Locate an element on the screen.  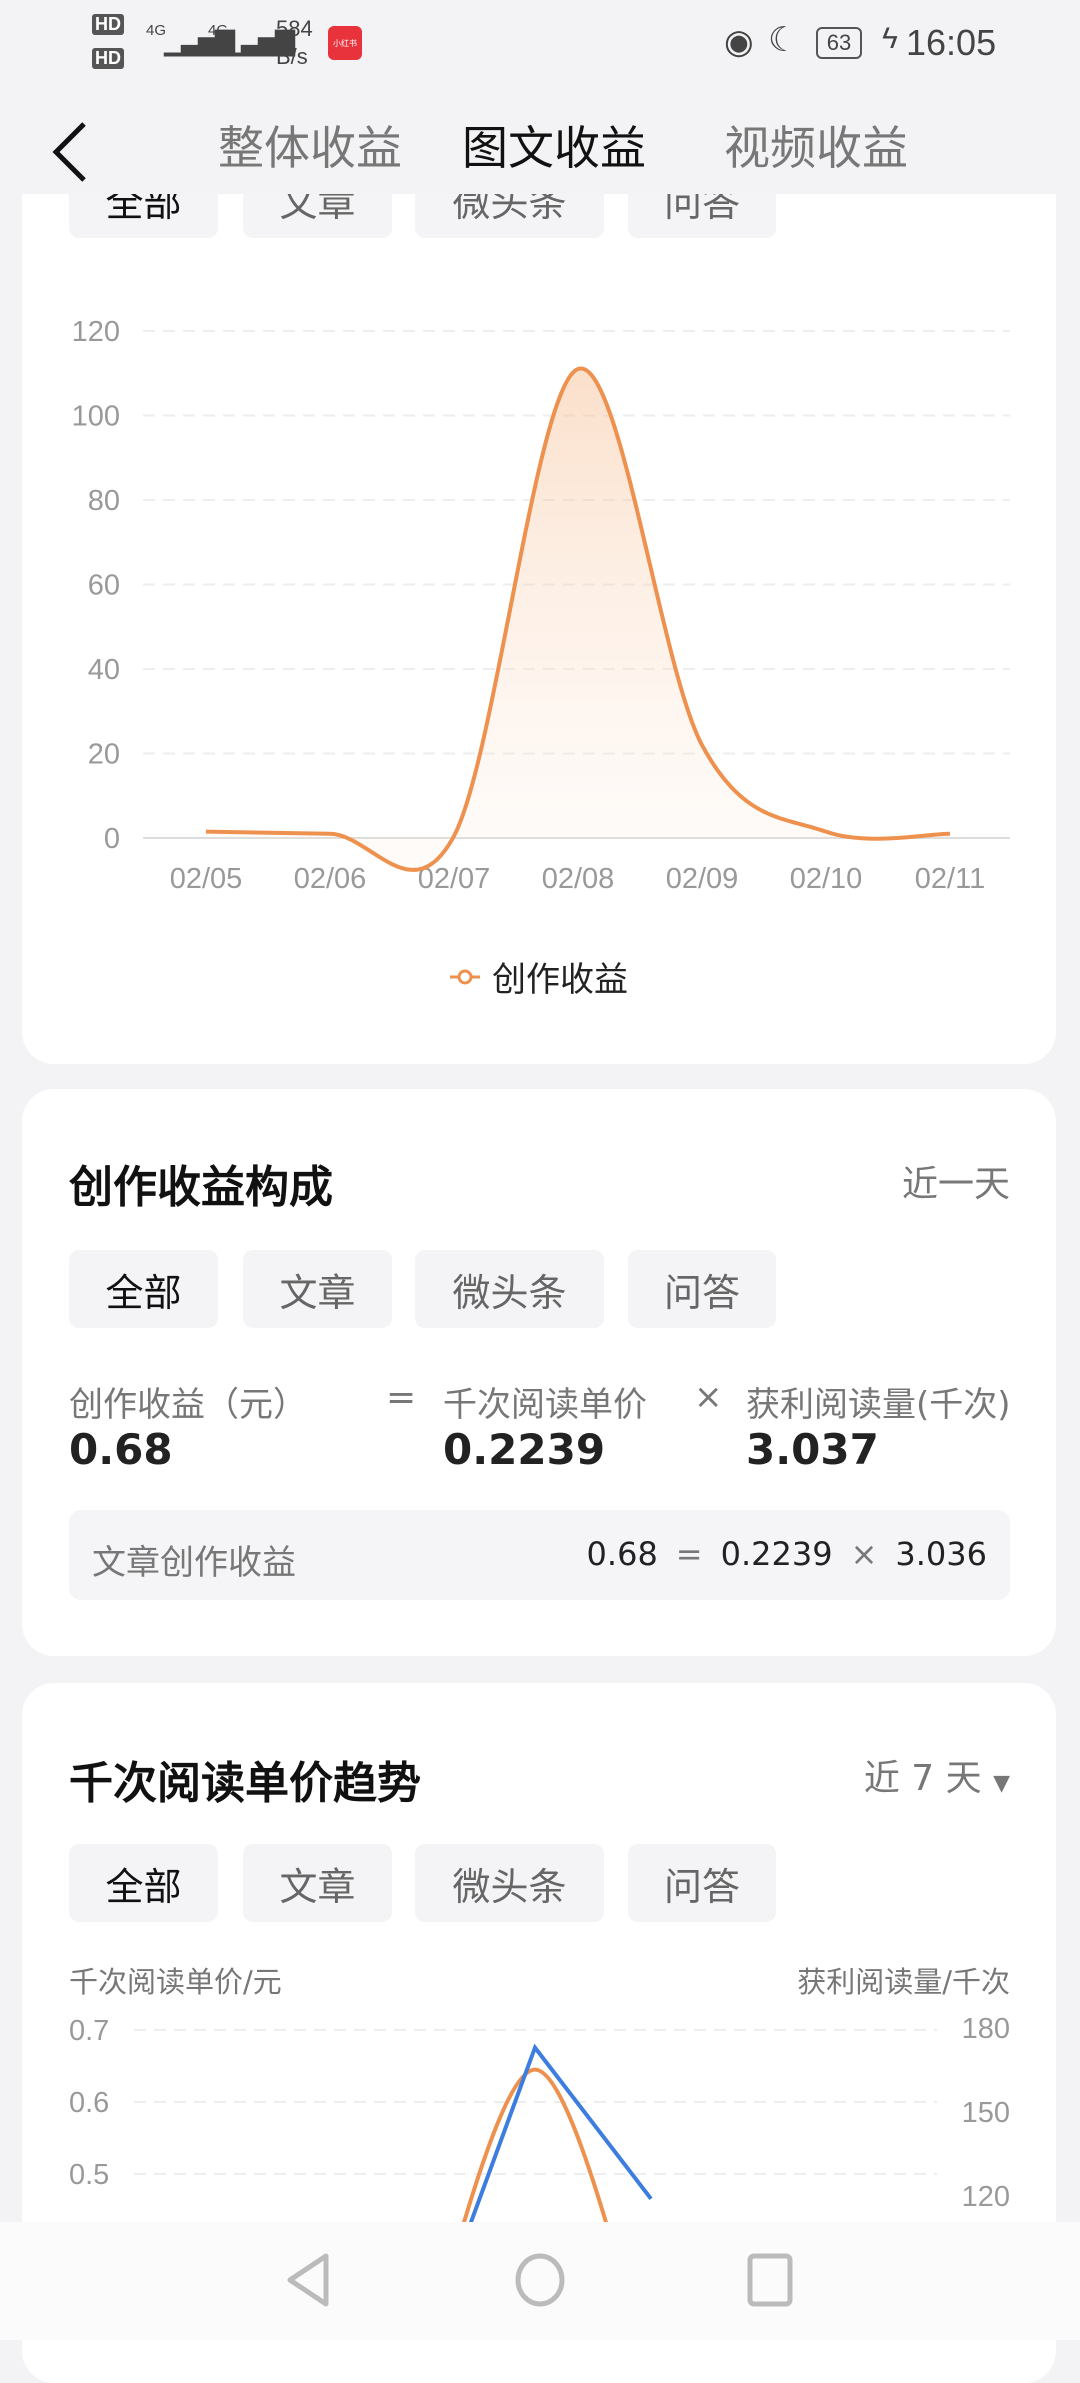
detail-price: 0.2239 is located at coordinates (777, 1554).